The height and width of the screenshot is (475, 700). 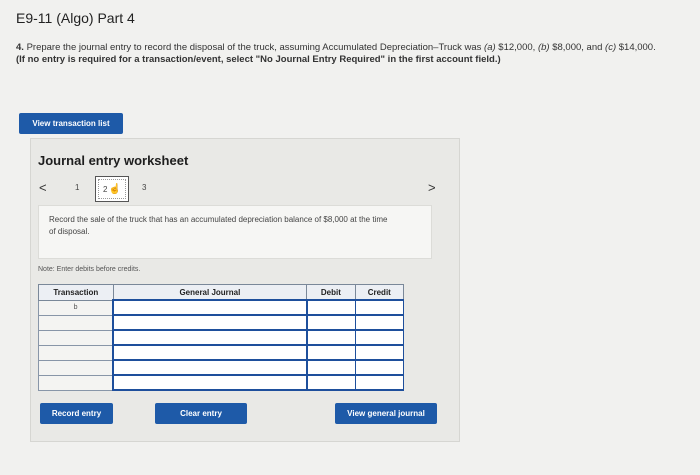 What do you see at coordinates (89, 269) in the screenshot?
I see `debits-note: Note: Enter debits before credits.` at bounding box center [89, 269].